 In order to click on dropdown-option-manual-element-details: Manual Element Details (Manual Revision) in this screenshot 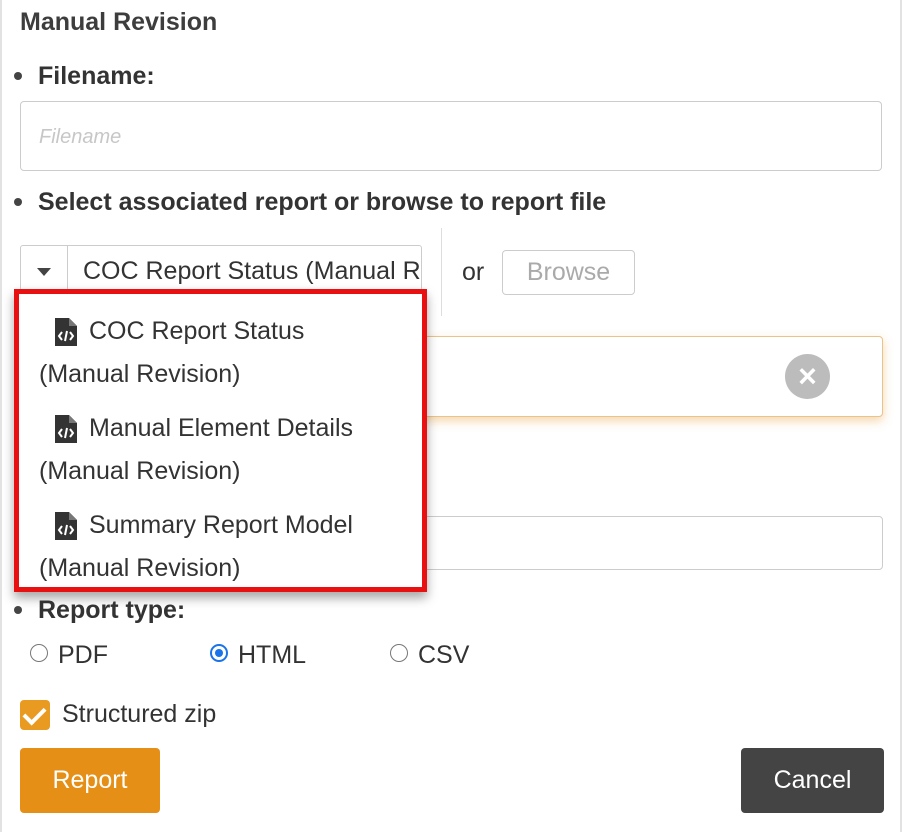, I will do `click(224, 450)`.